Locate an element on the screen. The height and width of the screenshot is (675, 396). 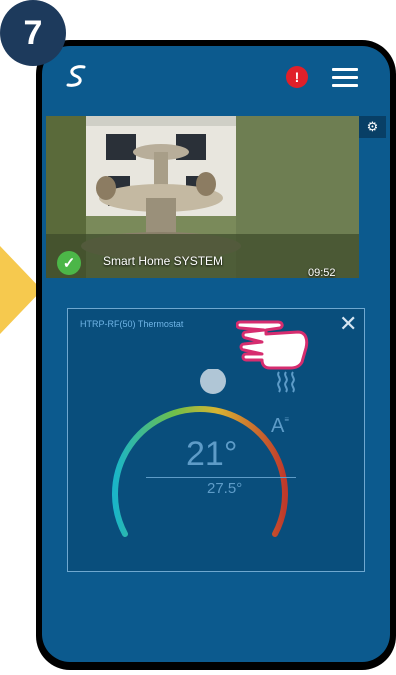
syxthsense-logo-icon is located at coordinates (77, 76).